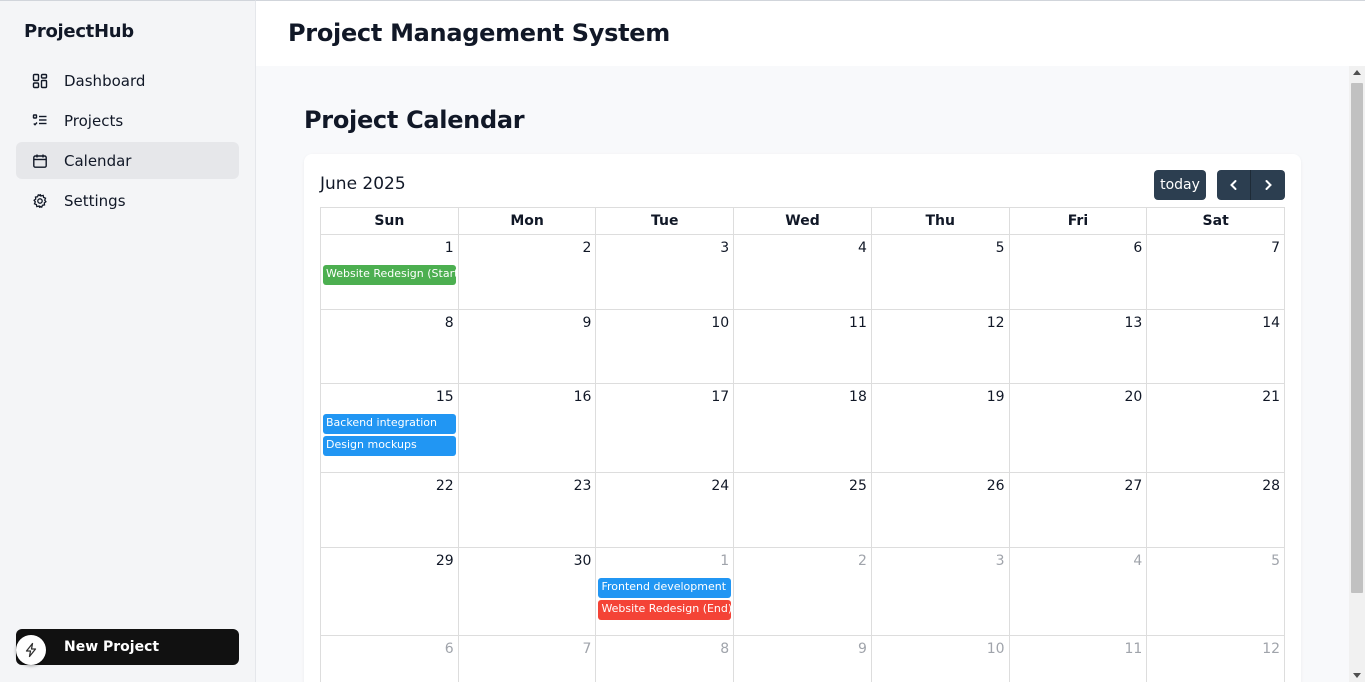  What do you see at coordinates (1357, 72) in the screenshot?
I see `scroll-up-arrow-icon` at bounding box center [1357, 72].